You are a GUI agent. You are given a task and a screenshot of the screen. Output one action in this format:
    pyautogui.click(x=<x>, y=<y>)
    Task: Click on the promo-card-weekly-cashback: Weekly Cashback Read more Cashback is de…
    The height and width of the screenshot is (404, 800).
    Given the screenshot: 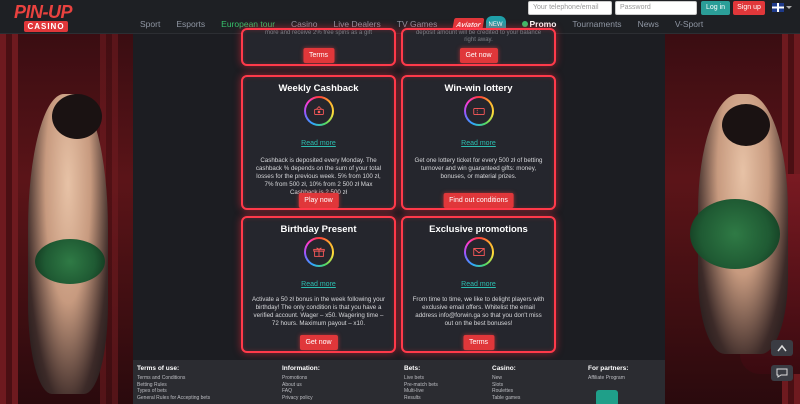 What is the action you would take?
    pyautogui.click(x=318, y=142)
    